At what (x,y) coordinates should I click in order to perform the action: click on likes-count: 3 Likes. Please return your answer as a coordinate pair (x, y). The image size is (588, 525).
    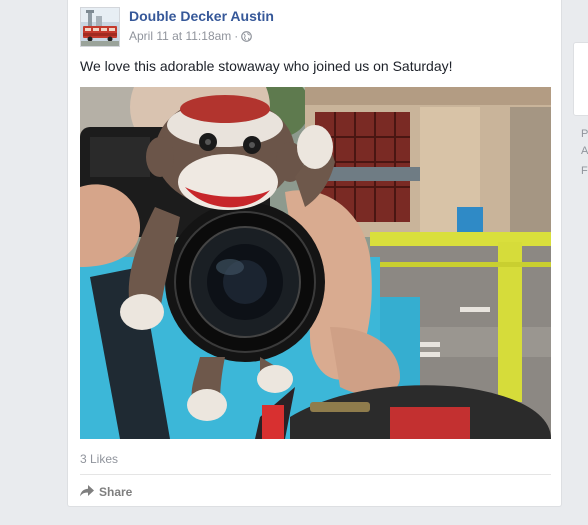
    Looking at the image, I should click on (99, 459).